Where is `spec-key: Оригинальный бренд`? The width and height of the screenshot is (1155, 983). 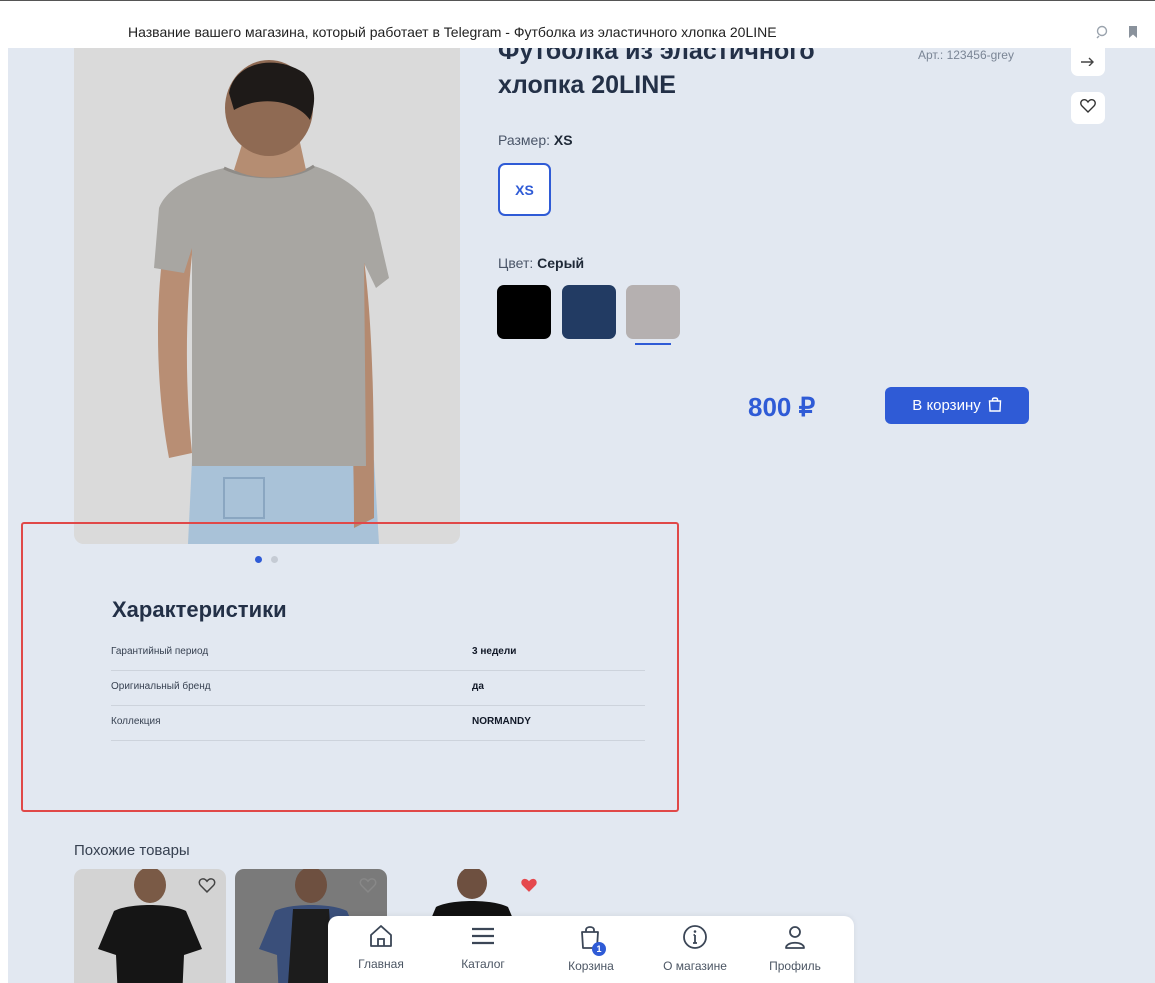 spec-key: Оригинальный бренд is located at coordinates (161, 686).